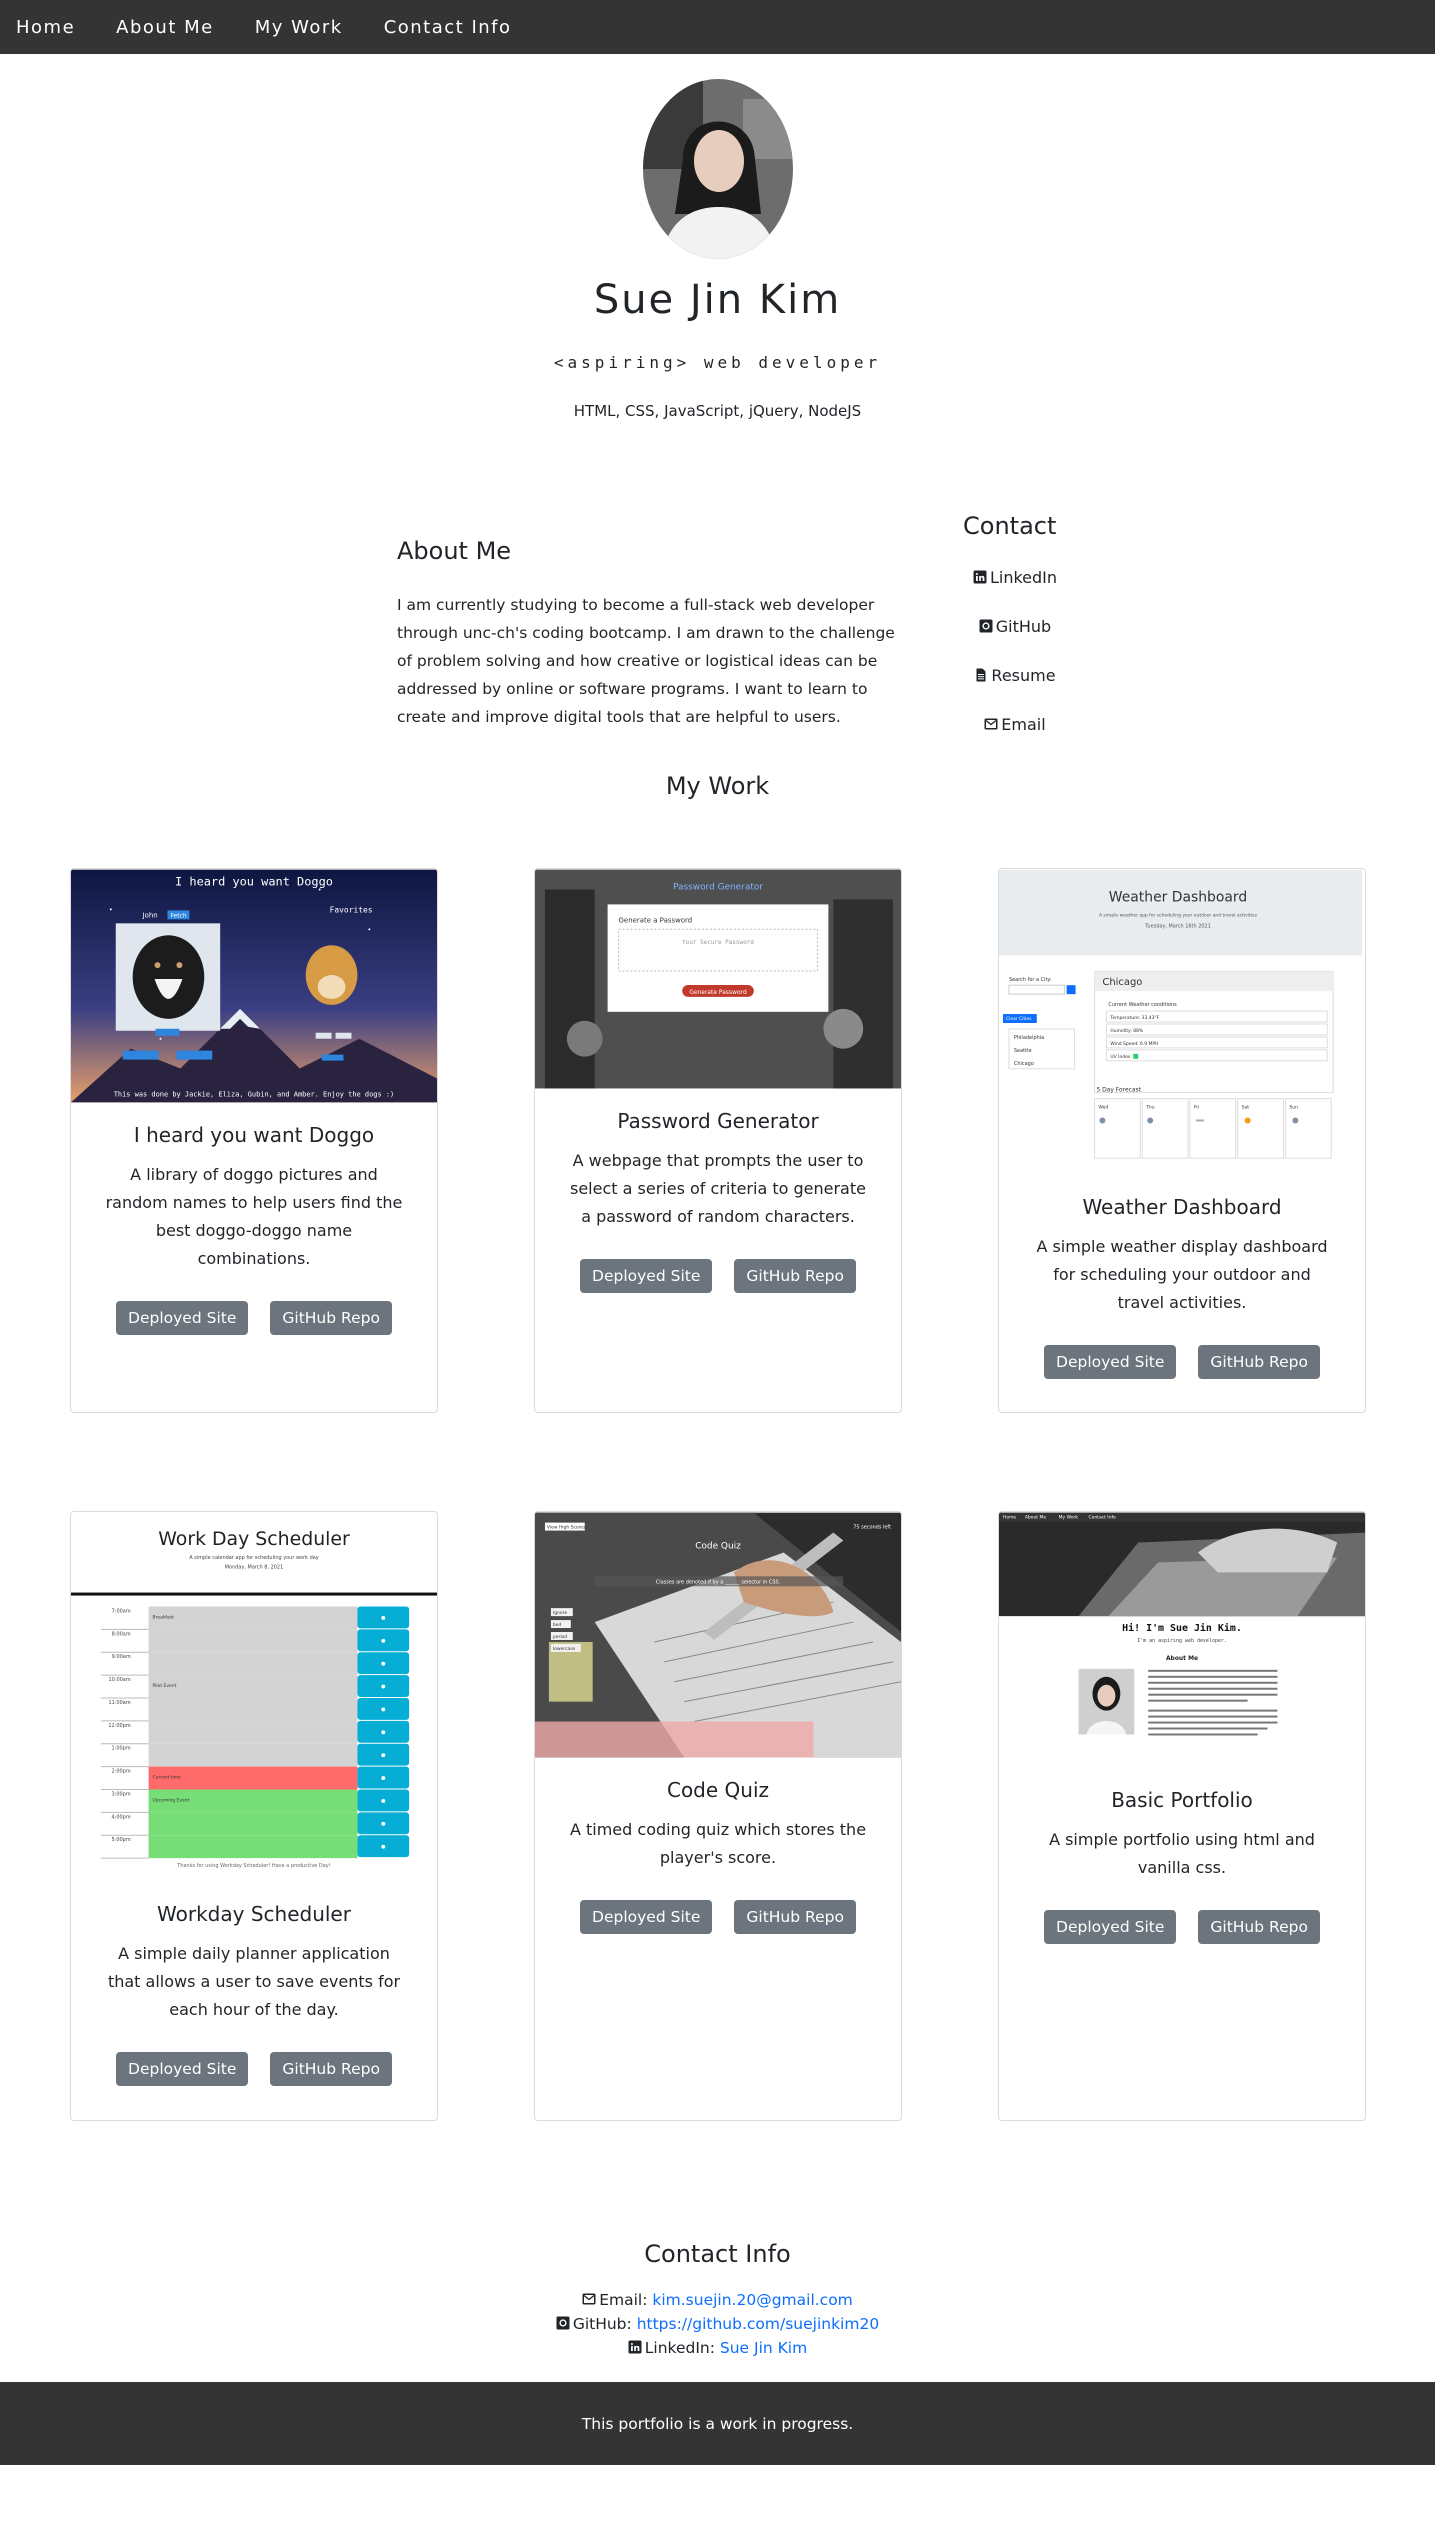  I want to click on linkedin-label: LinkedIn:, so click(679, 2348).